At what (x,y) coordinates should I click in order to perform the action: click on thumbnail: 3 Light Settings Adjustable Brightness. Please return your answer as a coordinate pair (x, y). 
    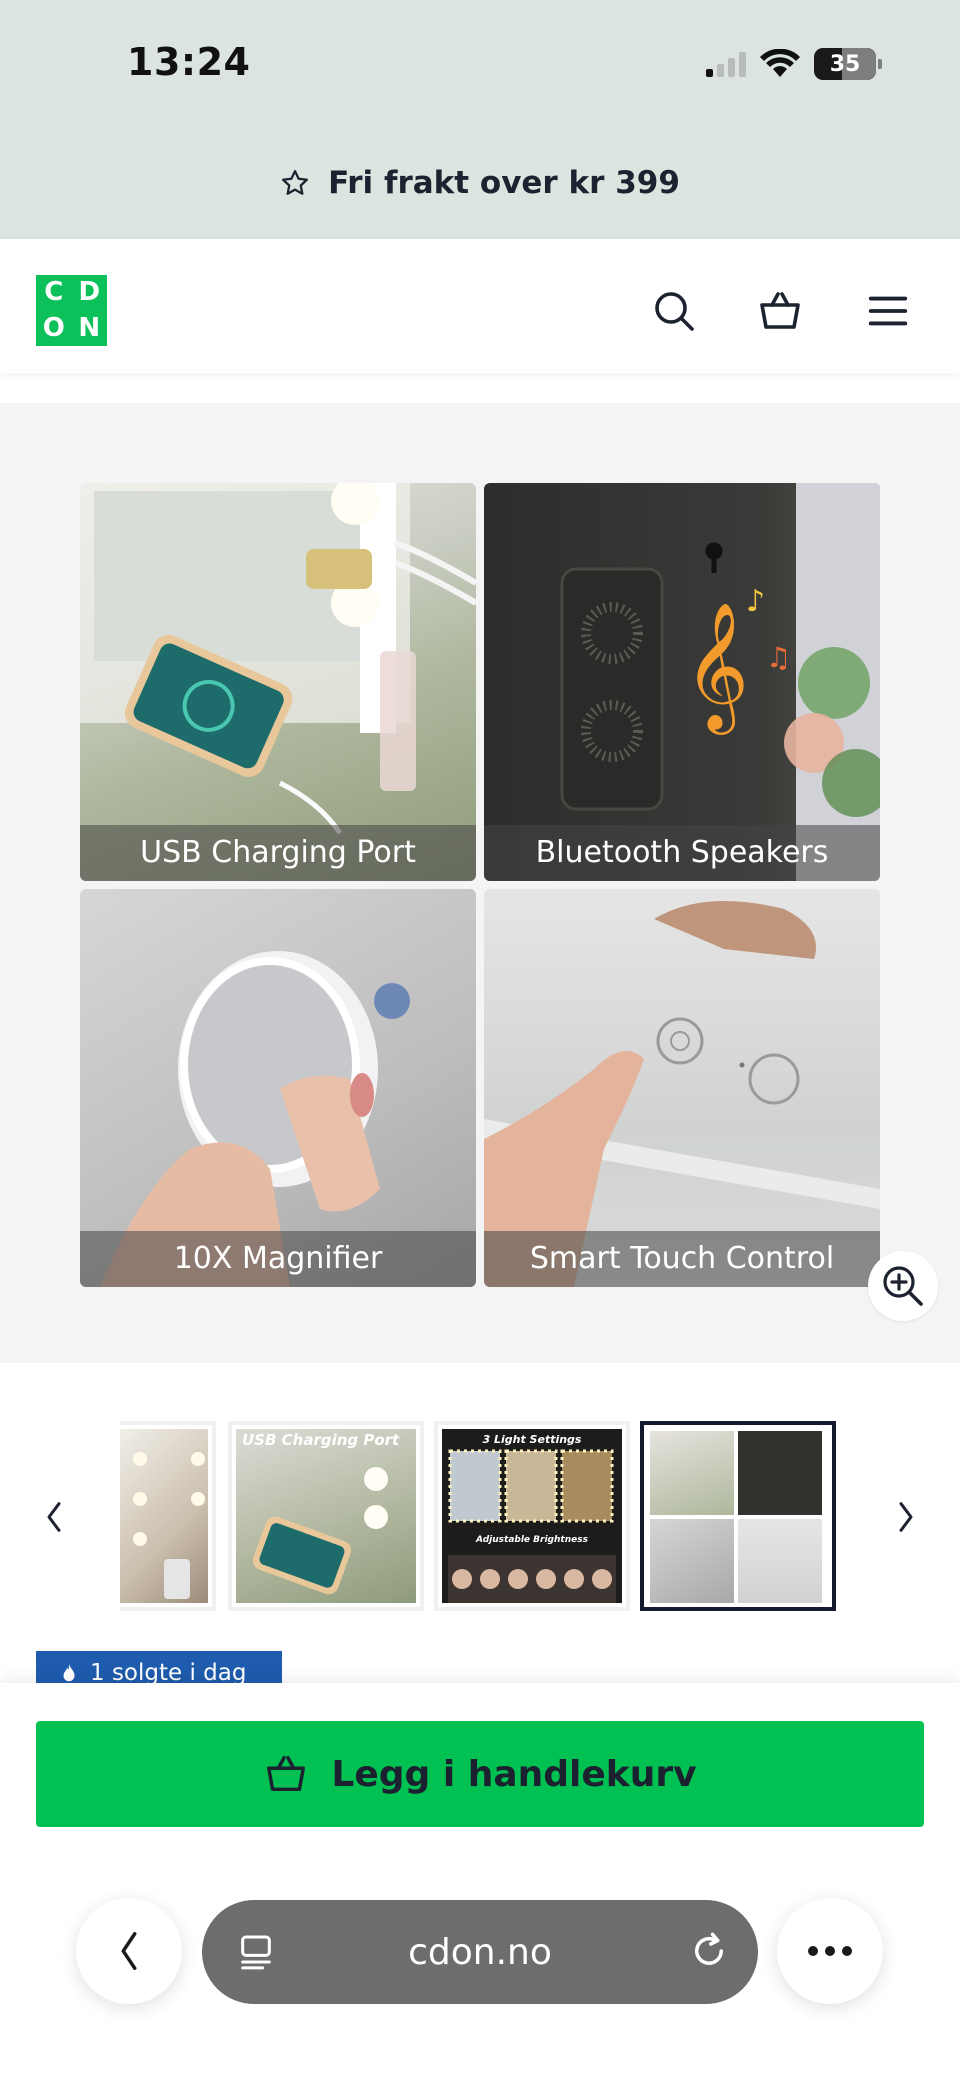
    Looking at the image, I should click on (532, 1516).